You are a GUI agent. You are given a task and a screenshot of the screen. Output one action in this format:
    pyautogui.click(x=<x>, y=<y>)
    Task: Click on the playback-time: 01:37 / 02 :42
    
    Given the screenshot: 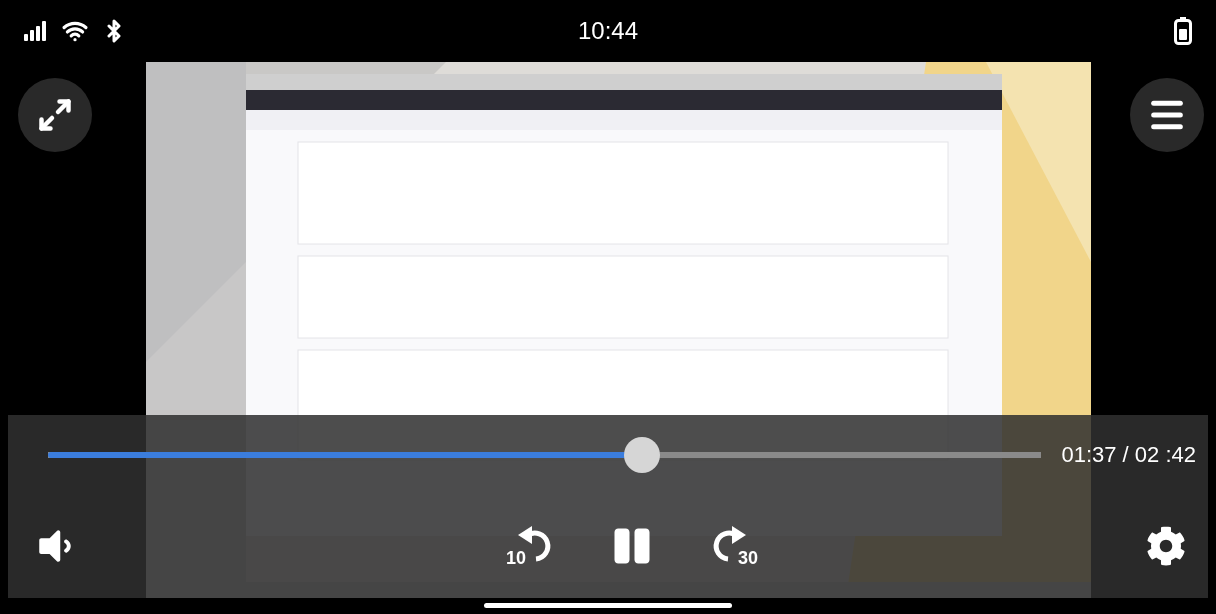 What is the action you would take?
    pyautogui.click(x=1128, y=455)
    